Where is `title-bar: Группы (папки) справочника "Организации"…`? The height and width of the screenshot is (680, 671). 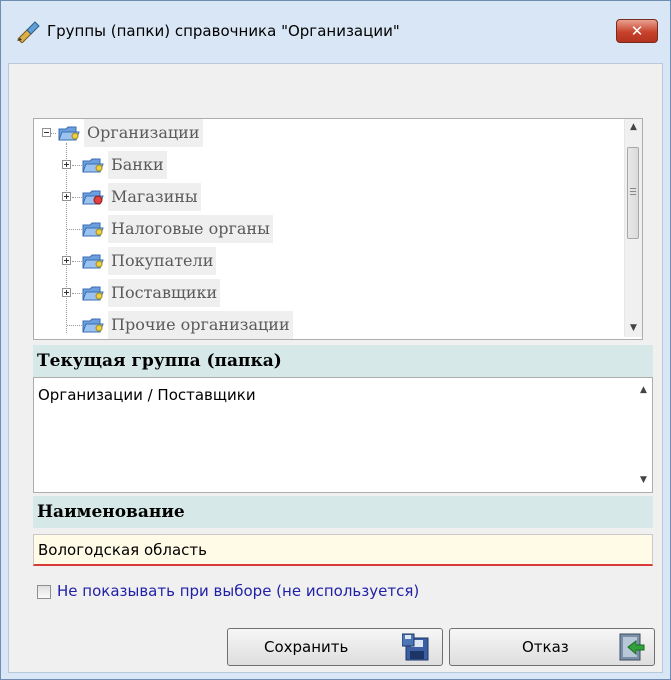 title-bar: Группы (папки) справочника "Организации"… is located at coordinates (335, 32).